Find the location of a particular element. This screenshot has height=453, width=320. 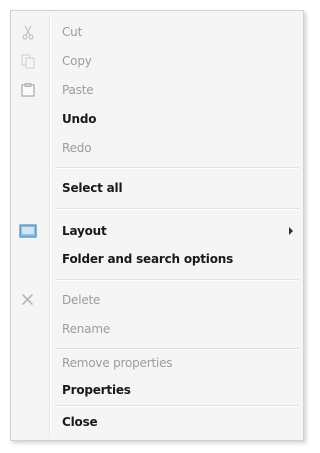

menu-item-folder-search-options: Folder and search options is located at coordinates (157, 259).